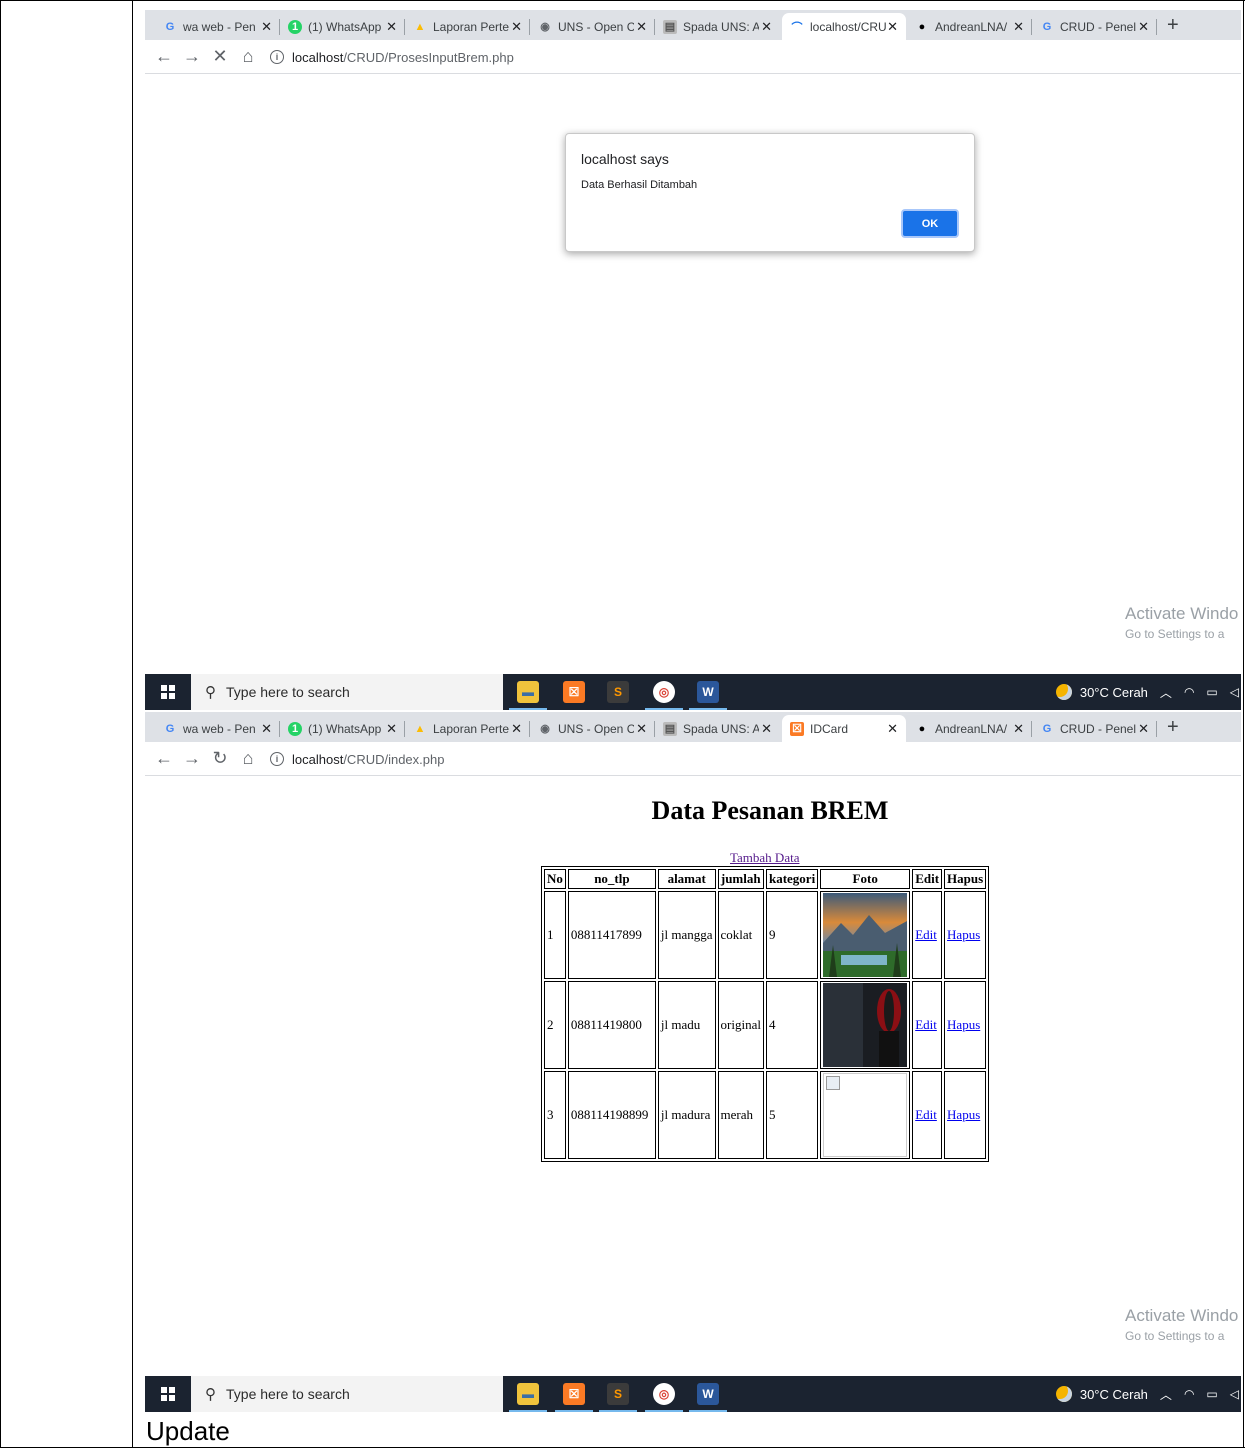 The image size is (1245, 1448). What do you see at coordinates (132, 724) in the screenshot?
I see `table-column-divider` at bounding box center [132, 724].